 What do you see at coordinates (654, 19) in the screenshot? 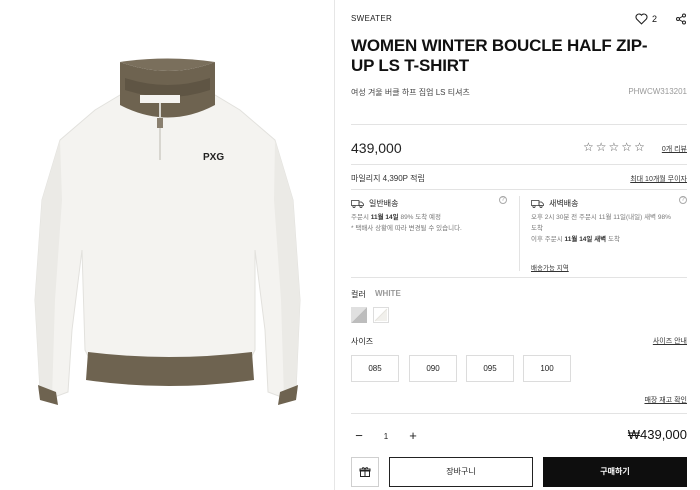
I see `like-count: 2` at bounding box center [654, 19].